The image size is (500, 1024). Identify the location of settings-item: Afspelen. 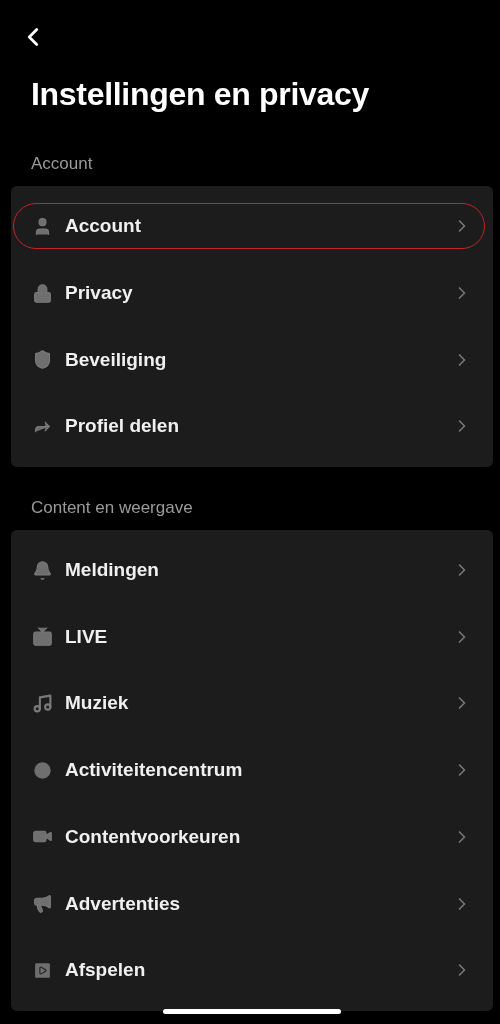
(249, 970).